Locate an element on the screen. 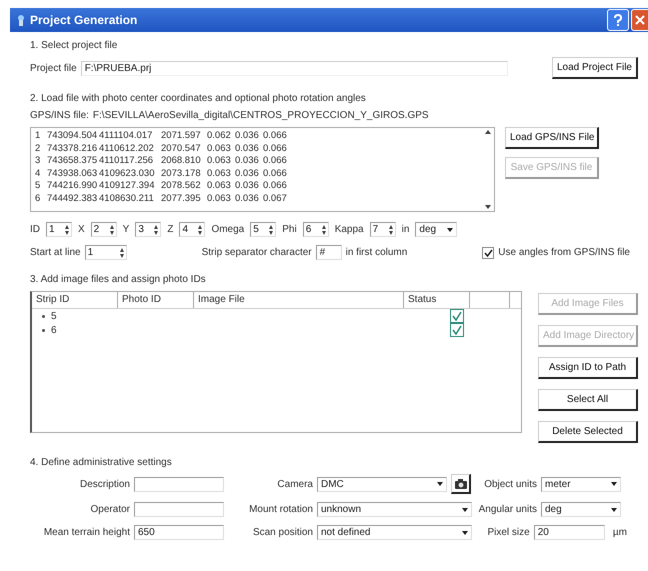 The width and height of the screenshot is (648, 571). list-value: 4110117.256 is located at coordinates (126, 161).